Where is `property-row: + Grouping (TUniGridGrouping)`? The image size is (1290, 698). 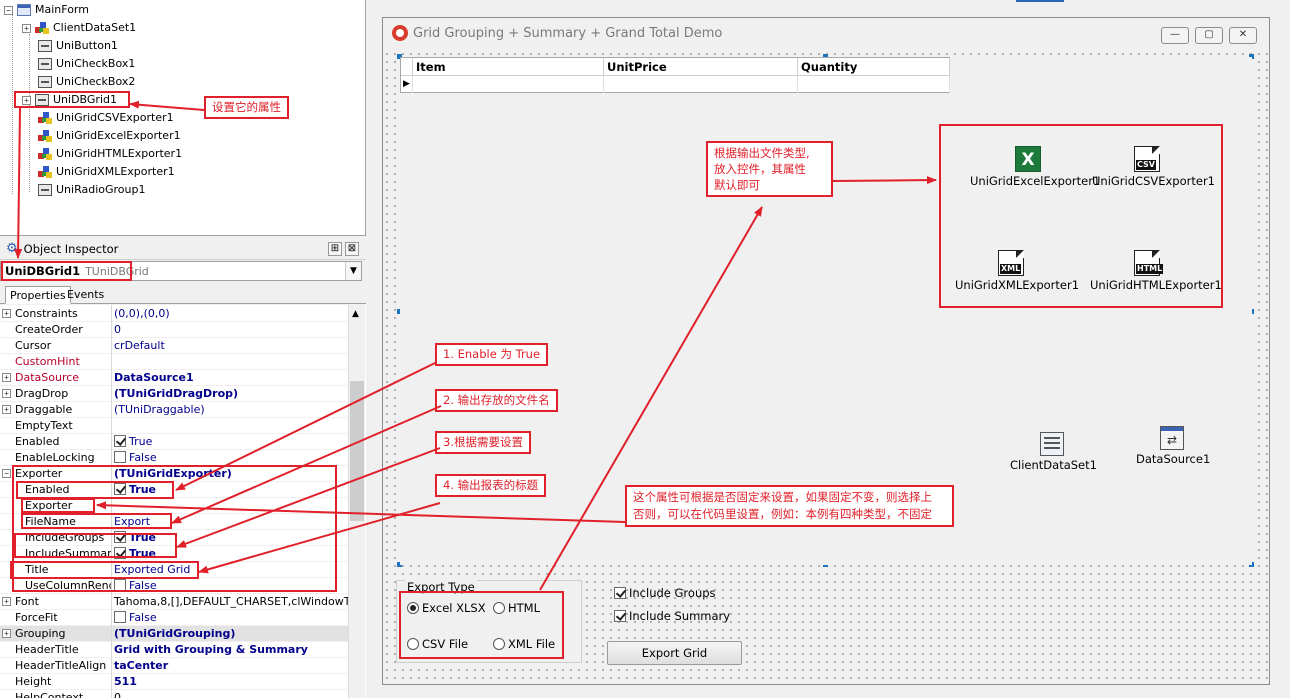 property-row: + Grouping (TUniGridGrouping) is located at coordinates (174, 634).